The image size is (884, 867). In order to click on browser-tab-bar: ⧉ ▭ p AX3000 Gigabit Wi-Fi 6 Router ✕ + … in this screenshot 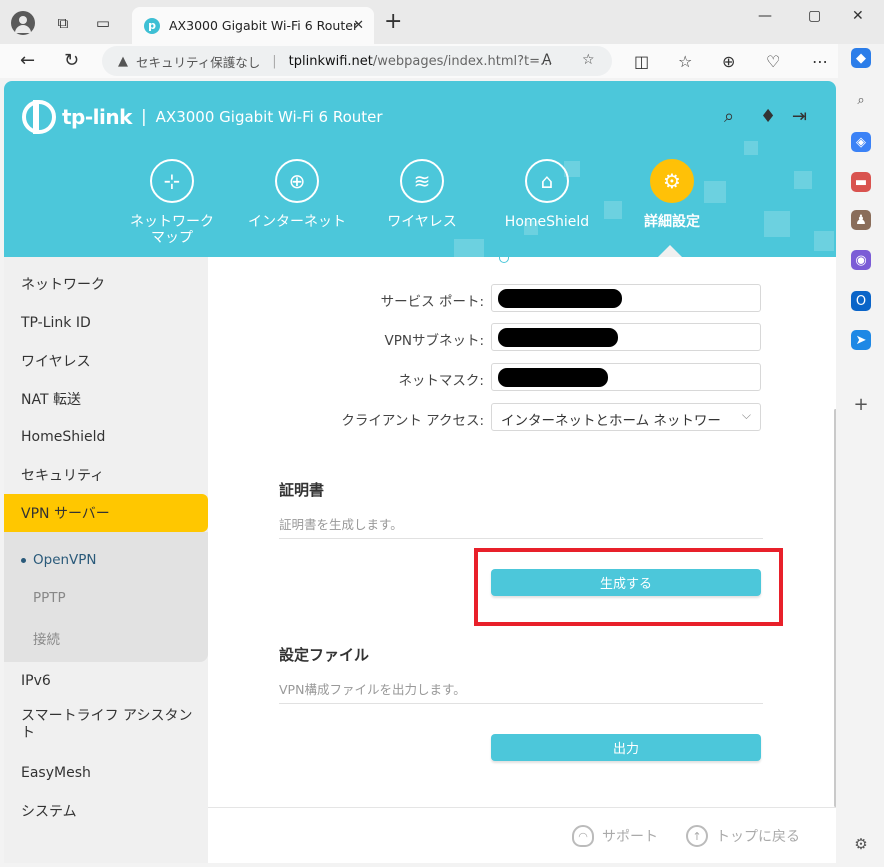, I will do `click(442, 22)`.